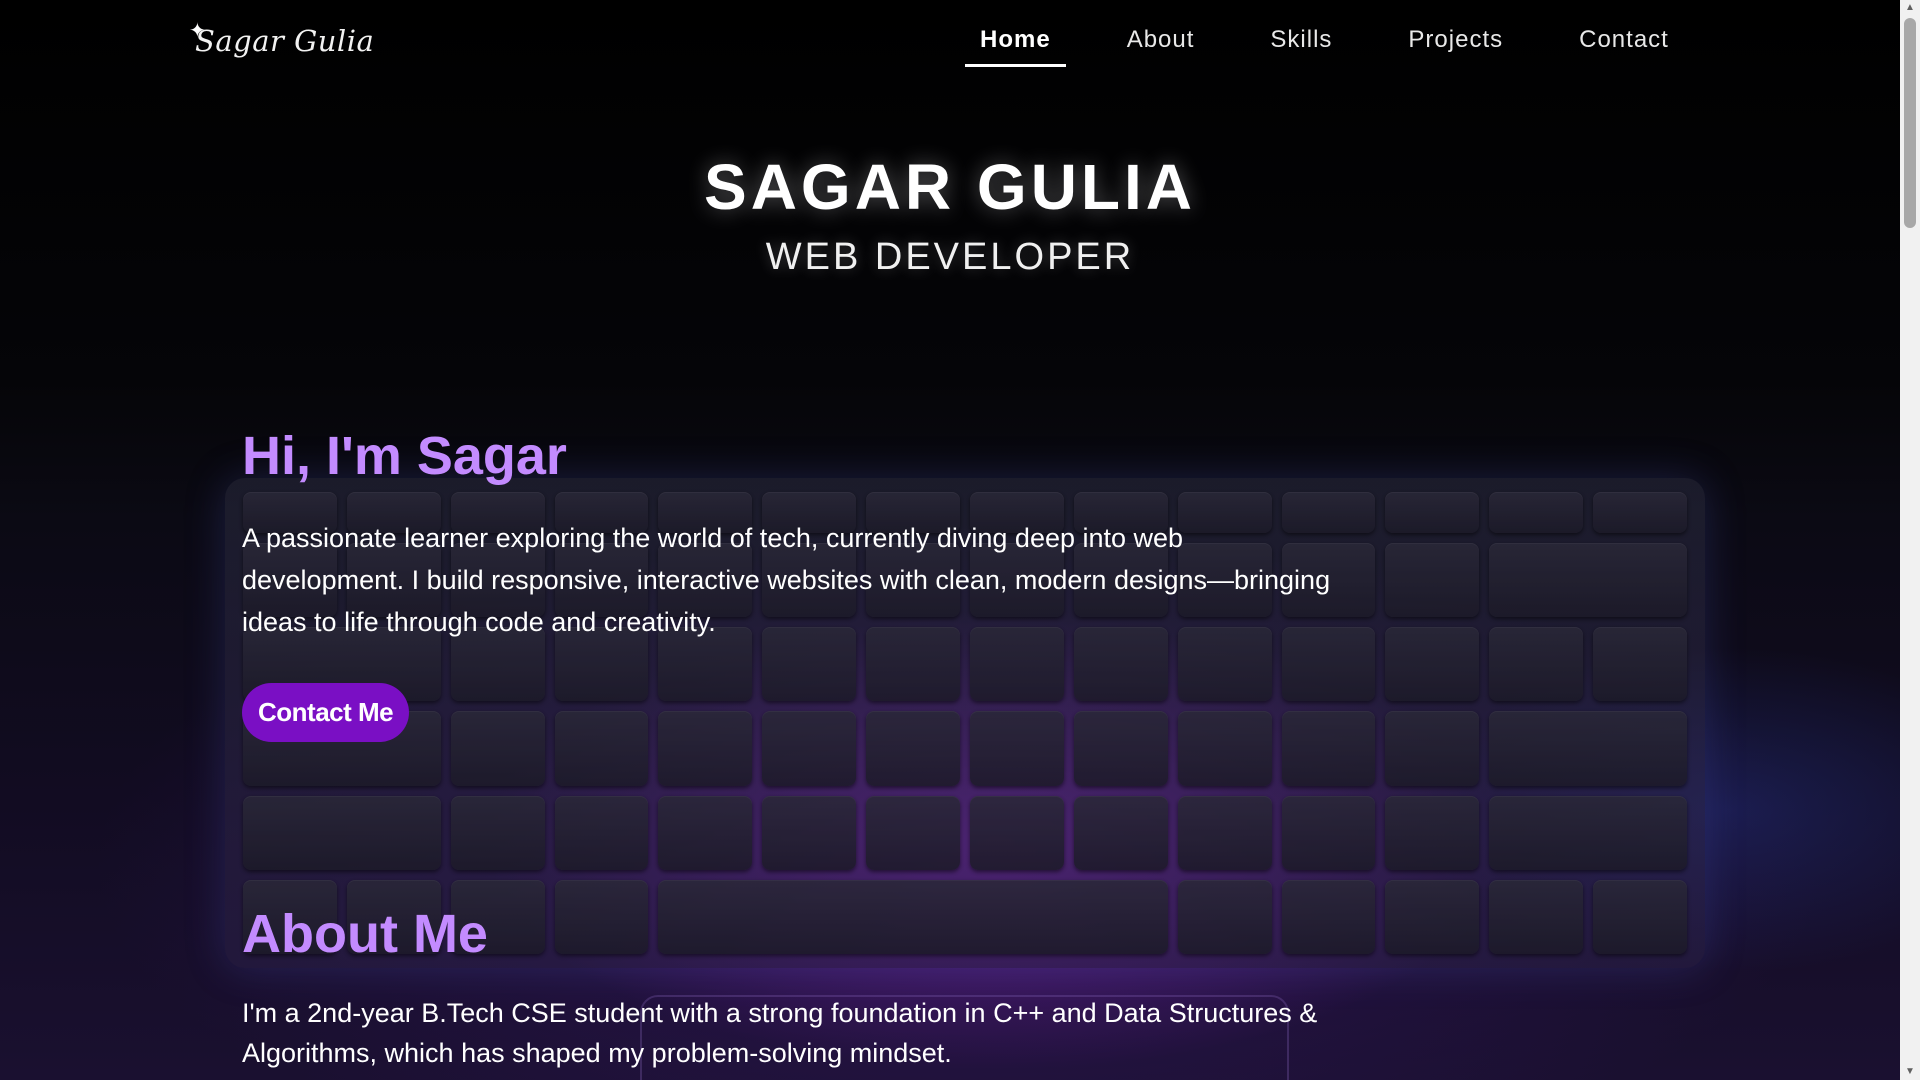 The image size is (1920, 1080). Describe the element at coordinates (1910, 8) in the screenshot. I see `scroll-up-icon: ▲` at that location.